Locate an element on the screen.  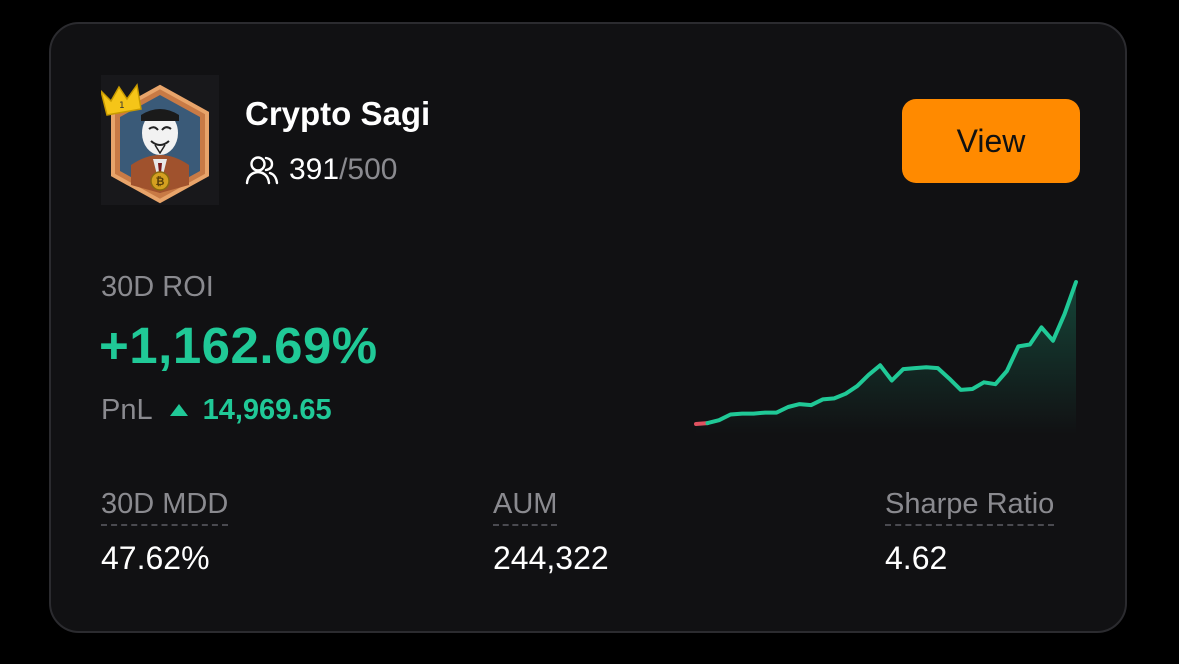
roi-value: +1,162.69% is located at coordinates (238, 345).